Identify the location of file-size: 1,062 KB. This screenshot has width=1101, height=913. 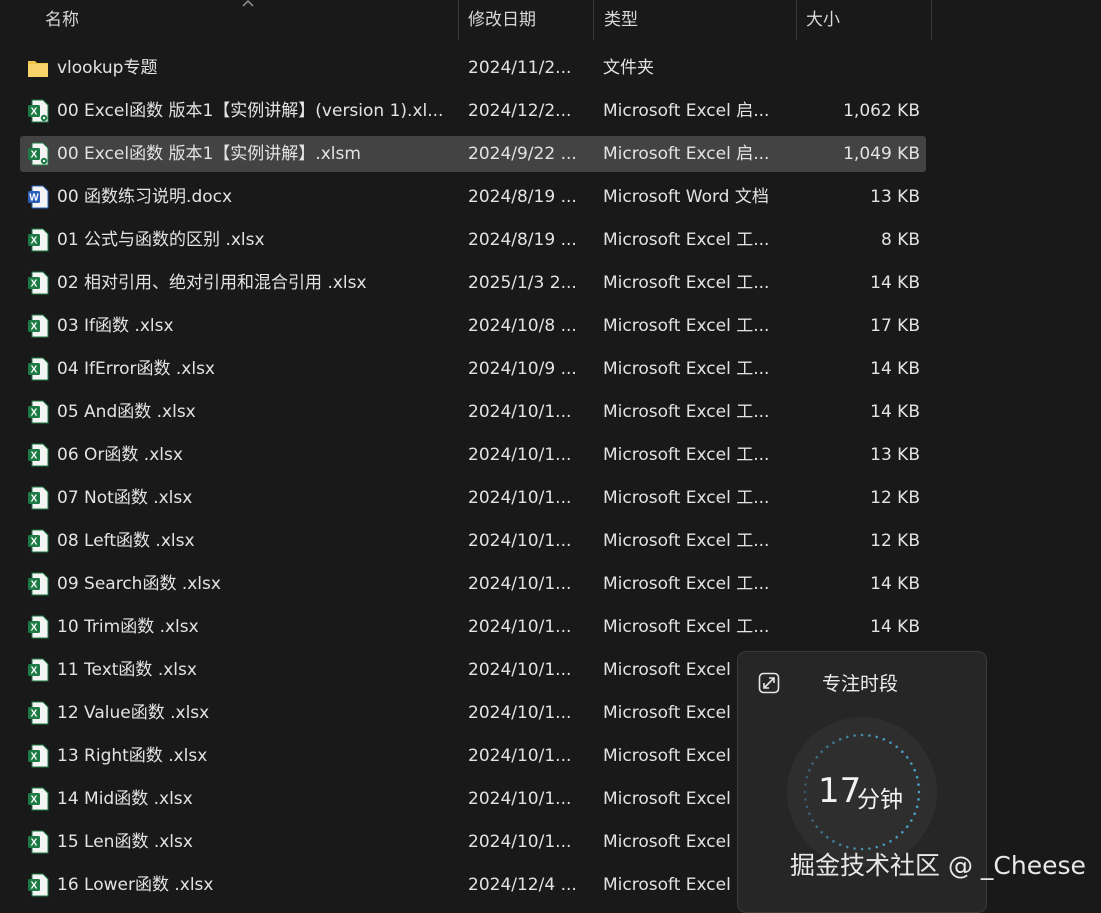
(881, 111).